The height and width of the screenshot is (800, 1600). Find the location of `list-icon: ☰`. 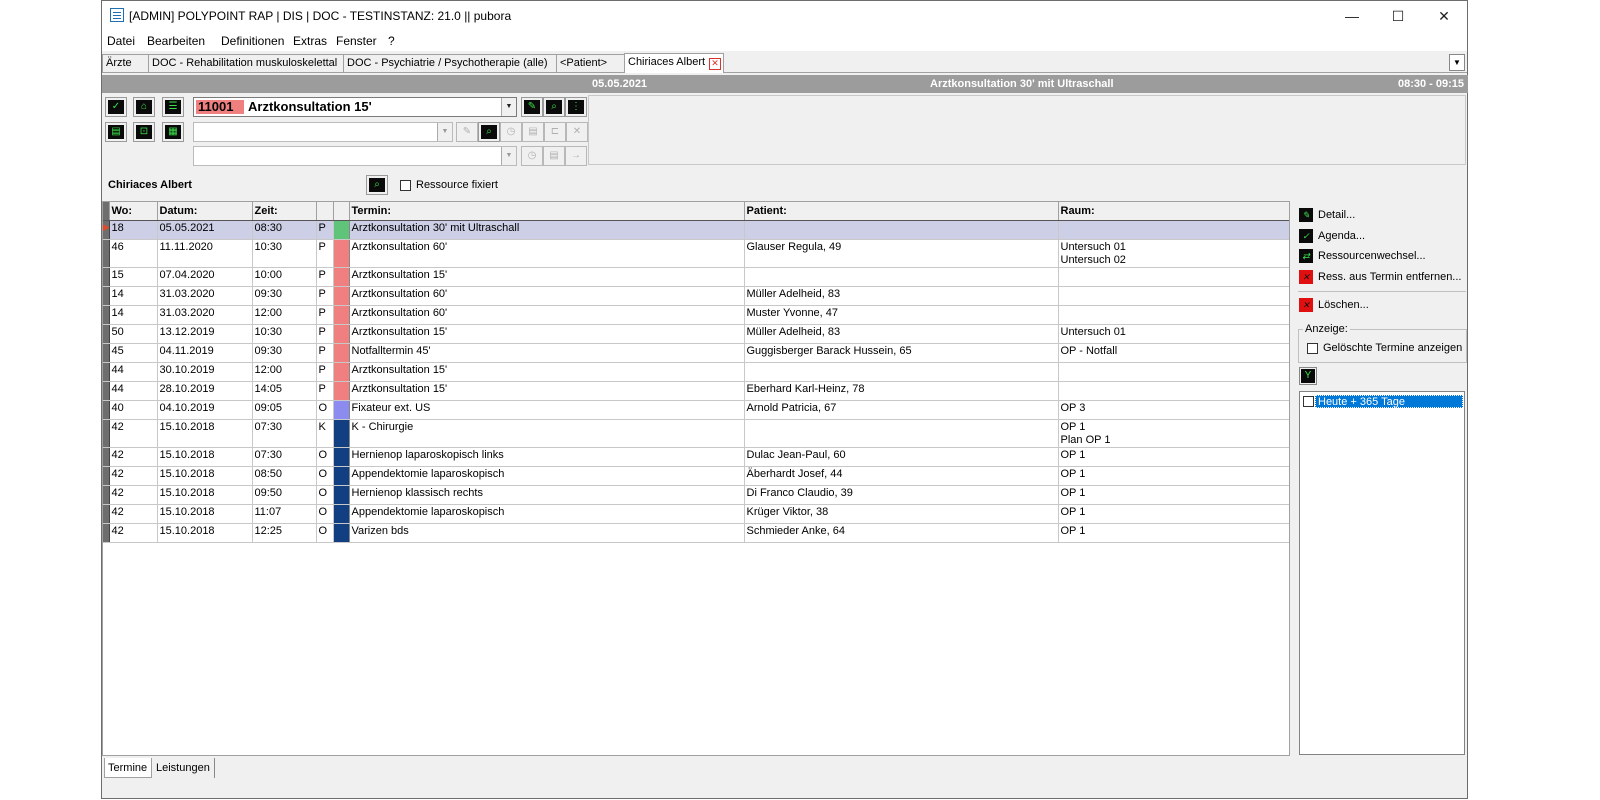

list-icon: ☰ is located at coordinates (173, 107).